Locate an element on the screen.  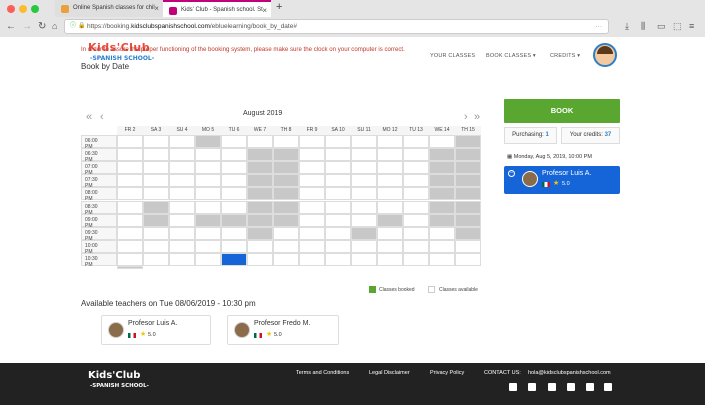
book-button: BOOK is located at coordinates (562, 111).